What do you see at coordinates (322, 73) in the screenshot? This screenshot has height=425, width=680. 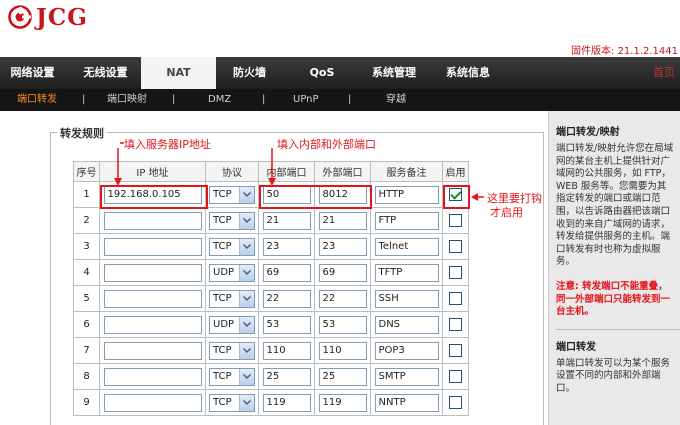 I see `main-nav-qos: QoS` at bounding box center [322, 73].